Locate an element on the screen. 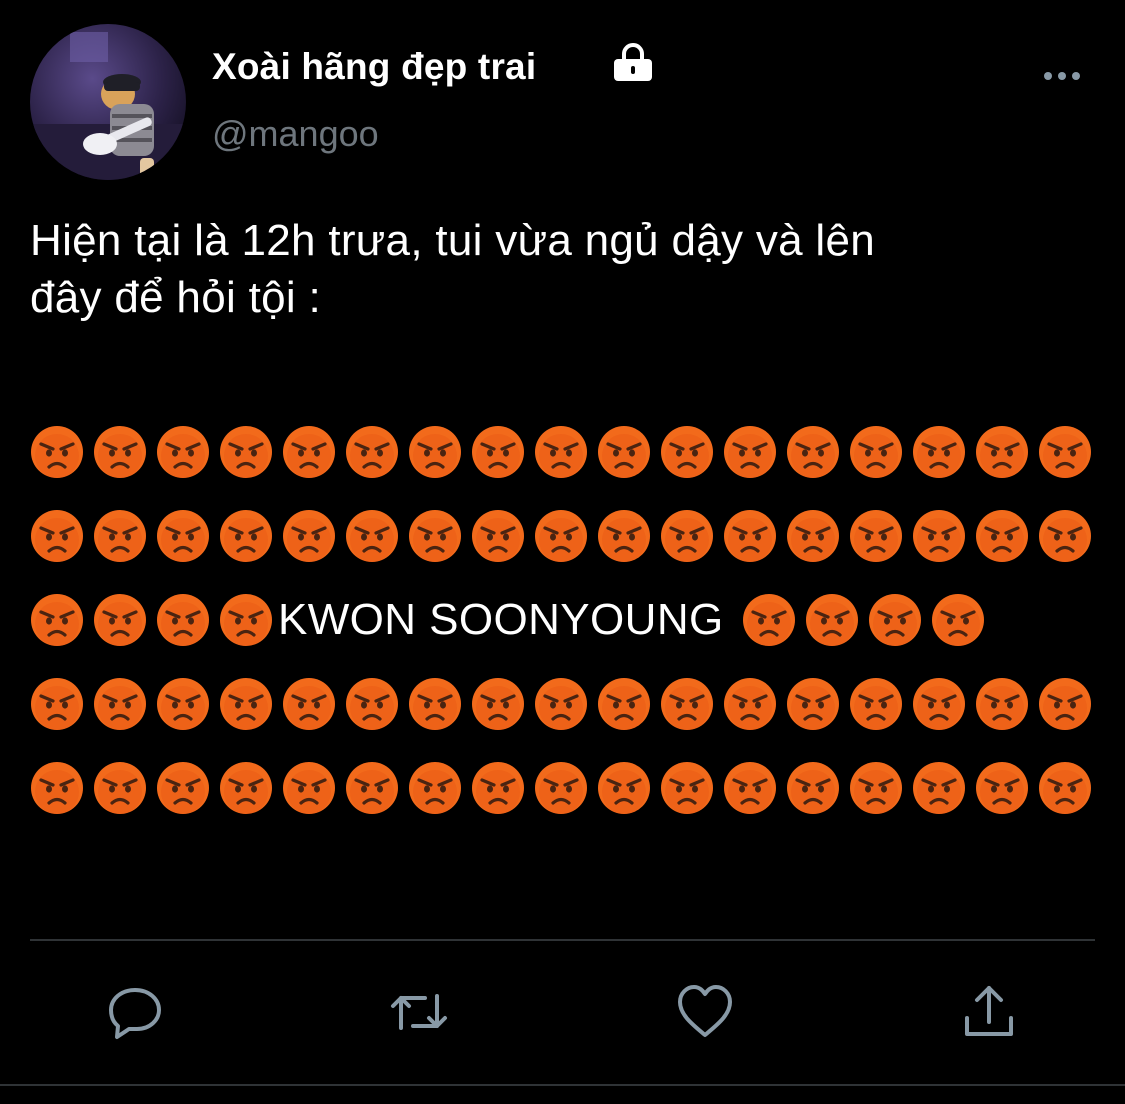  reply-icon is located at coordinates (135, 1013).